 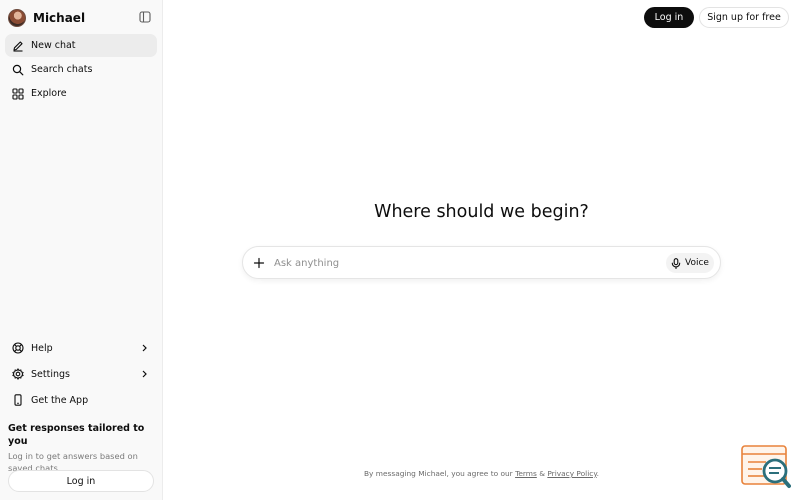 What do you see at coordinates (526, 473) in the screenshot?
I see `terms-link: Terms` at bounding box center [526, 473].